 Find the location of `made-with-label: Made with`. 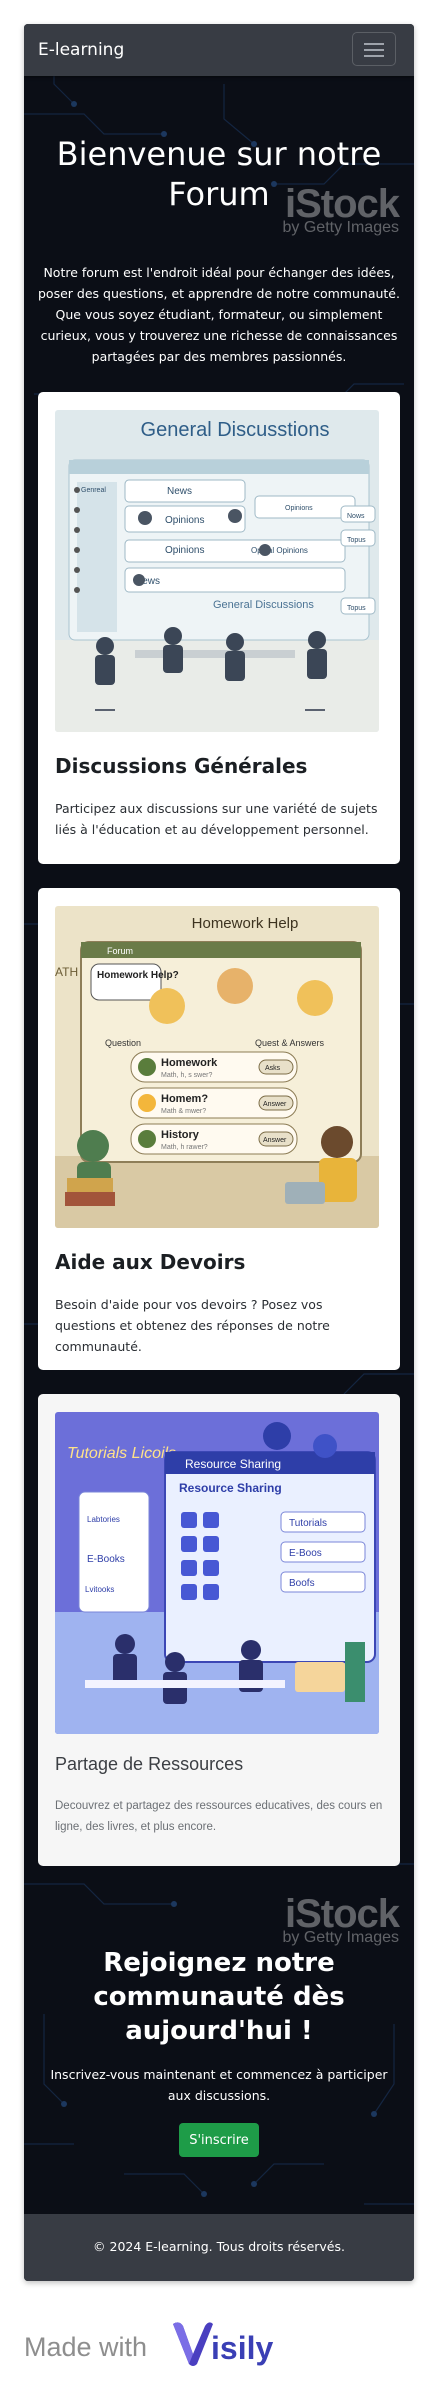

made-with-label: Made with is located at coordinates (86, 2347).